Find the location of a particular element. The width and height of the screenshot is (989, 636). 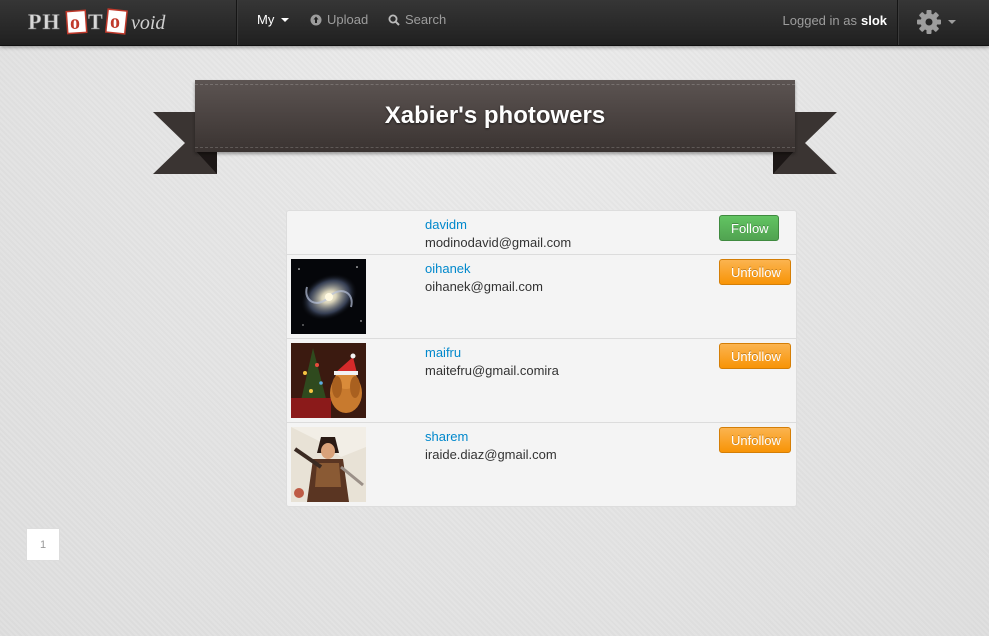

table-row: sharem iraide.diaz@gmail.com Unfollow is located at coordinates (541, 464).